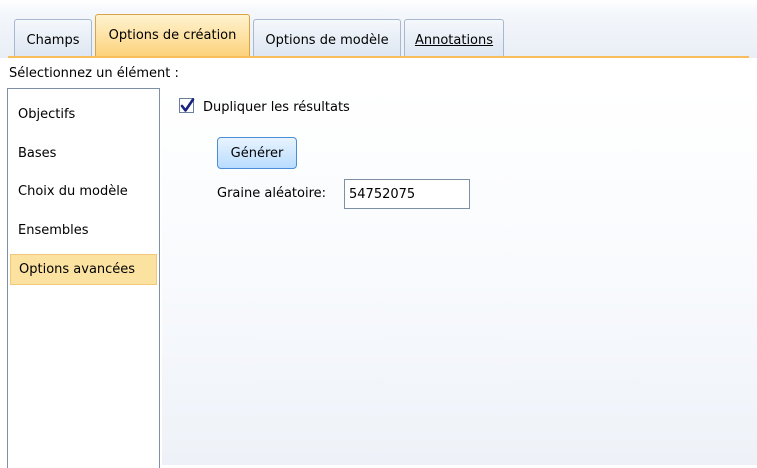 This screenshot has width=757, height=468. What do you see at coordinates (276, 107) in the screenshot?
I see `duplicate-results-label: Dupliquer les résultats` at bounding box center [276, 107].